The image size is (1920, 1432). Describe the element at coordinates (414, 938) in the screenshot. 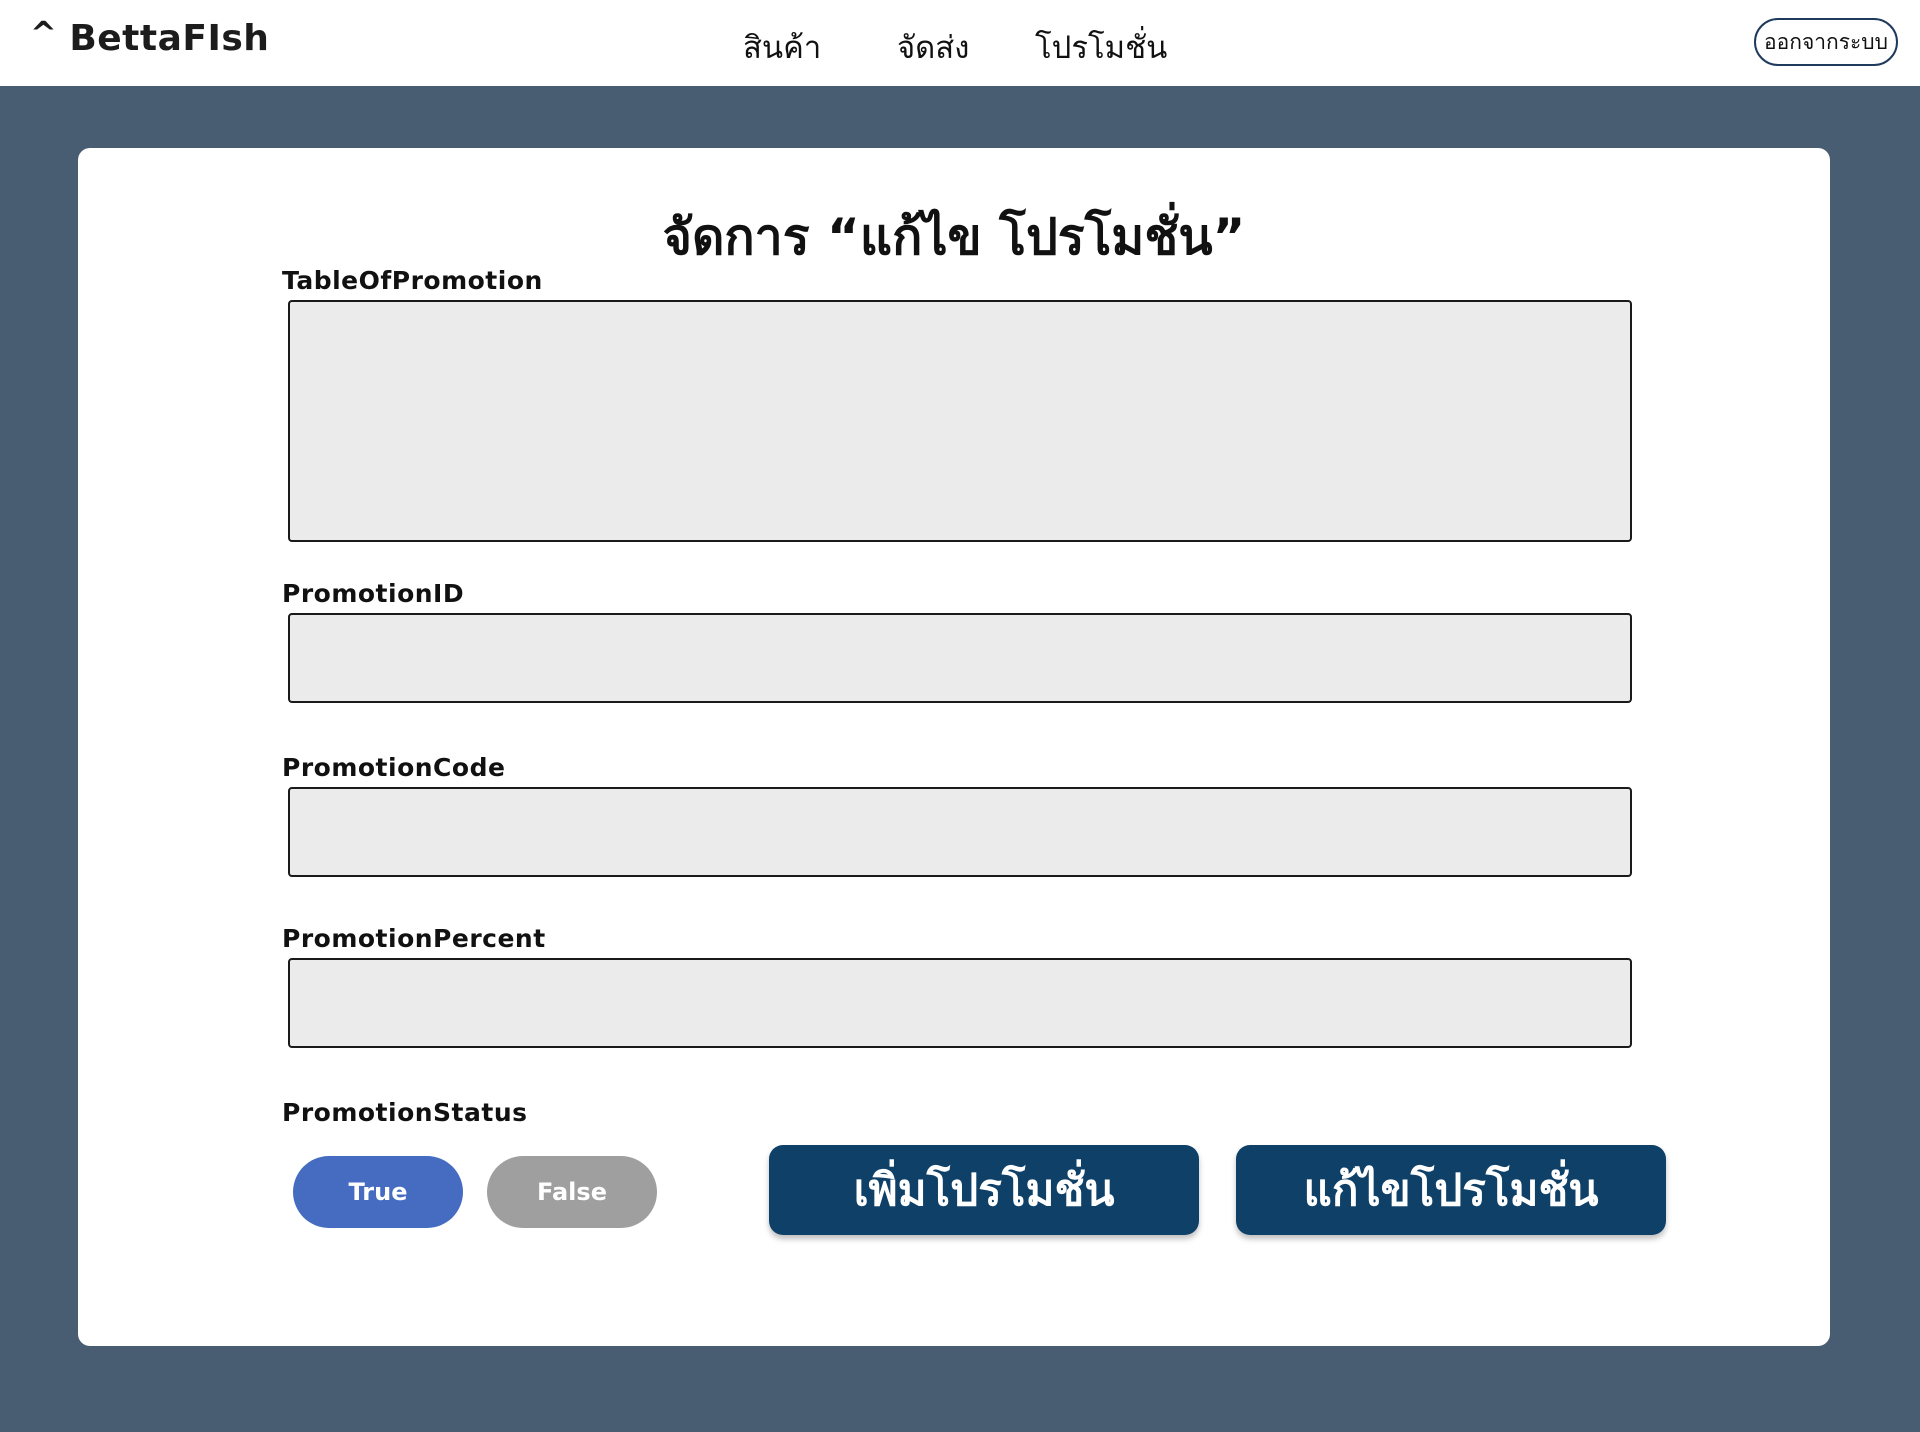

I see `promotion-percent-label: PromotionPercent` at that location.